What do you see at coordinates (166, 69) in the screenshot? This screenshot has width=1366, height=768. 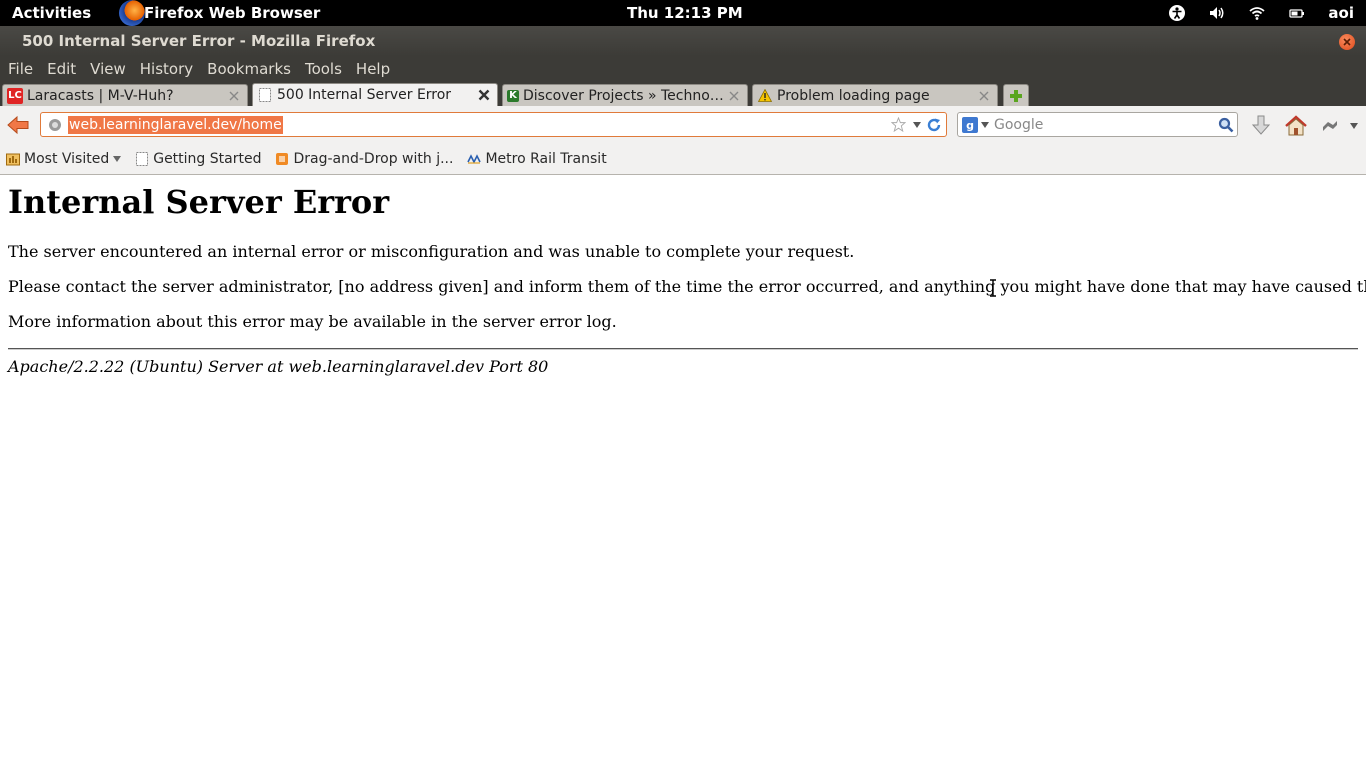 I see `menu-history: History` at bounding box center [166, 69].